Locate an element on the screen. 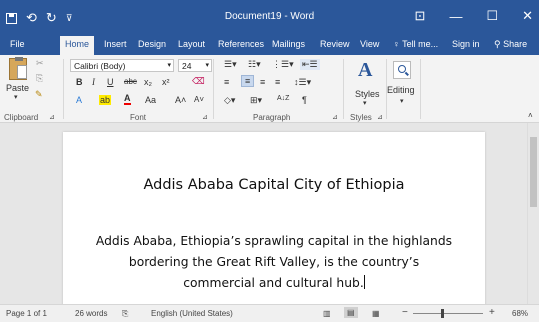  bold-button: B is located at coordinates (79, 82).